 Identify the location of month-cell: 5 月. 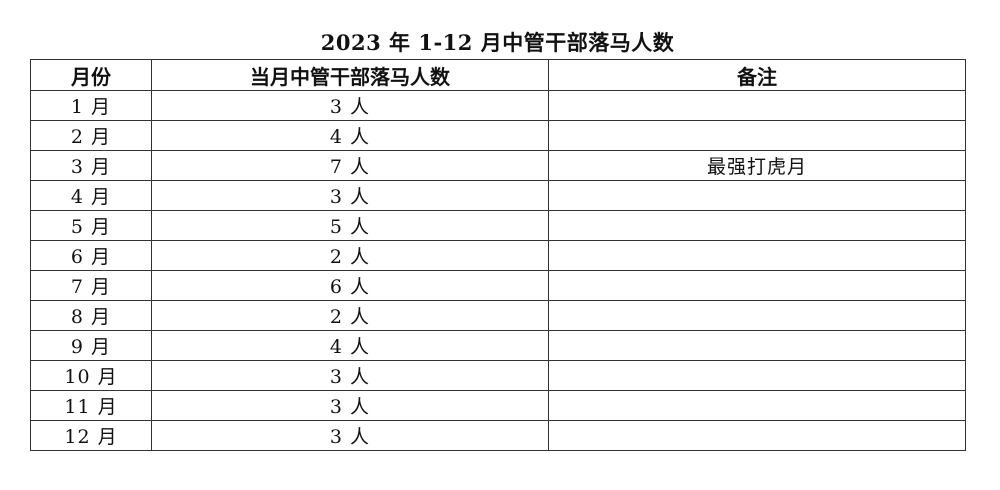
(91, 225).